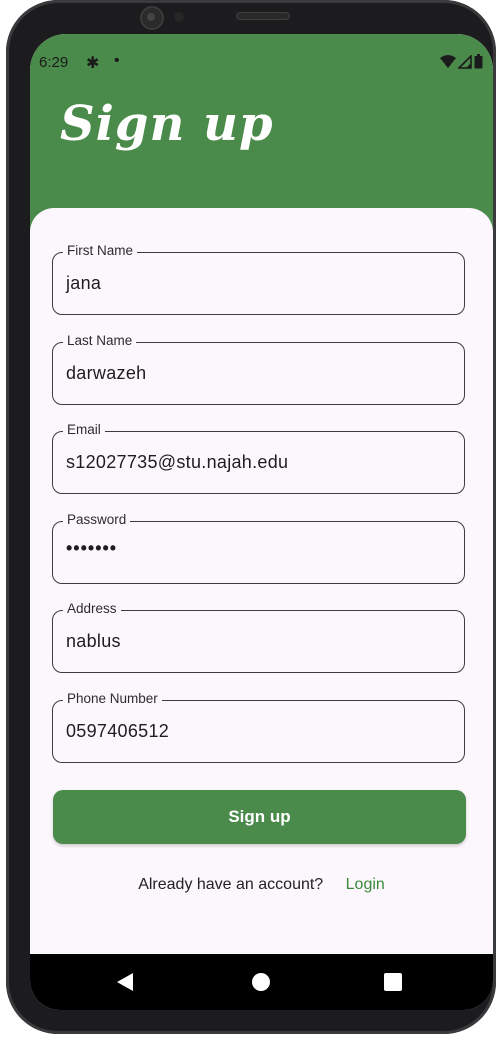 The width and height of the screenshot is (499, 1037). What do you see at coordinates (258, 369) in the screenshot?
I see `last-name-field: Last Name darwazeh` at bounding box center [258, 369].